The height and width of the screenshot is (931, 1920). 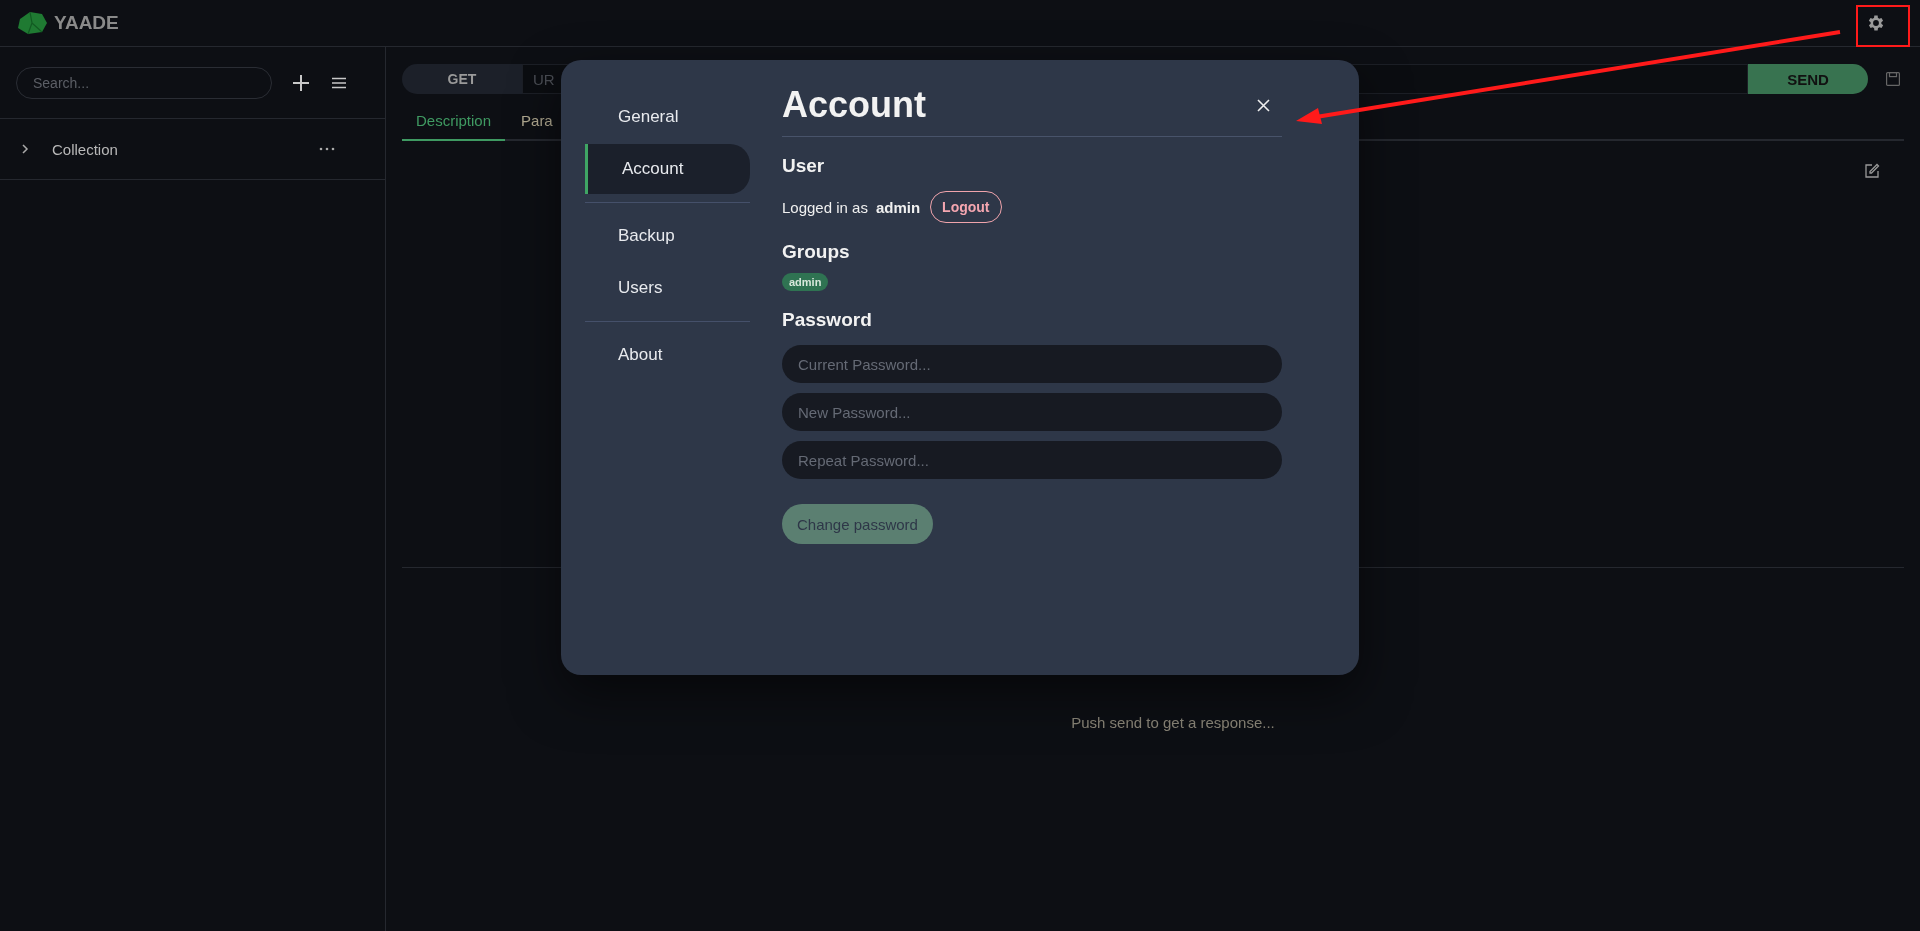 I want to click on settings-nav-item: About, so click(x=667, y=355).